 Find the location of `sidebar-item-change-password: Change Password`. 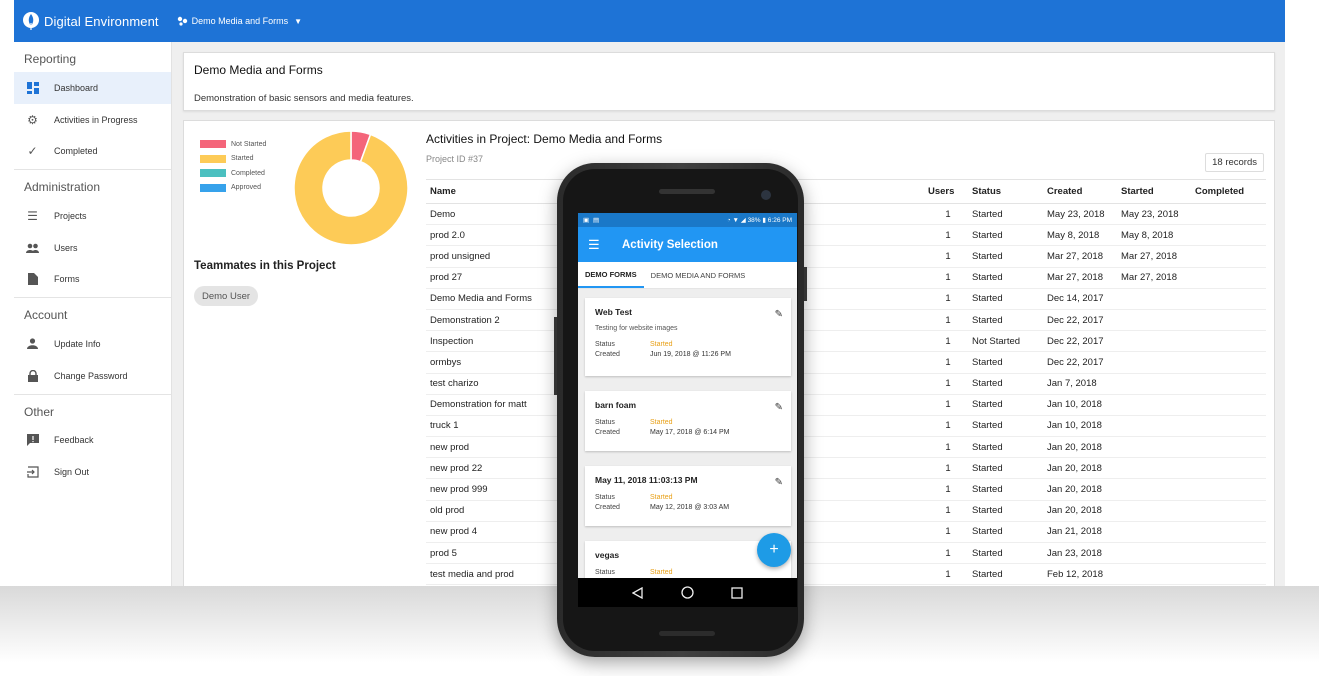

sidebar-item-change-password: Change Password is located at coordinates (92, 376).